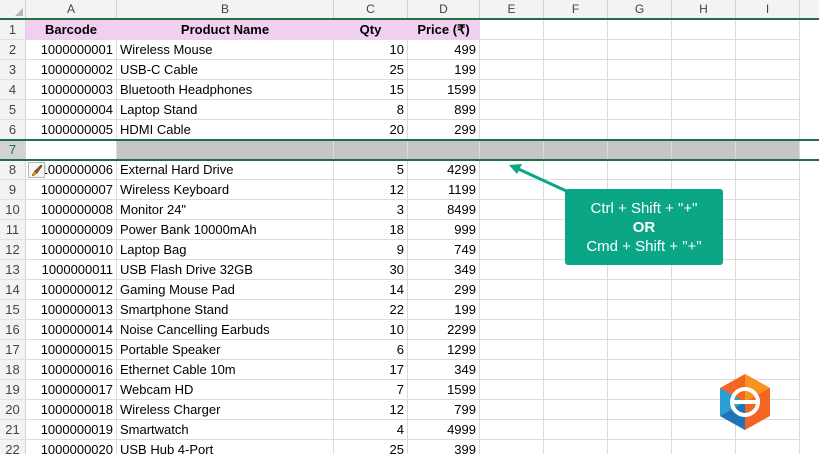  I want to click on cell-c: 6, so click(371, 350).